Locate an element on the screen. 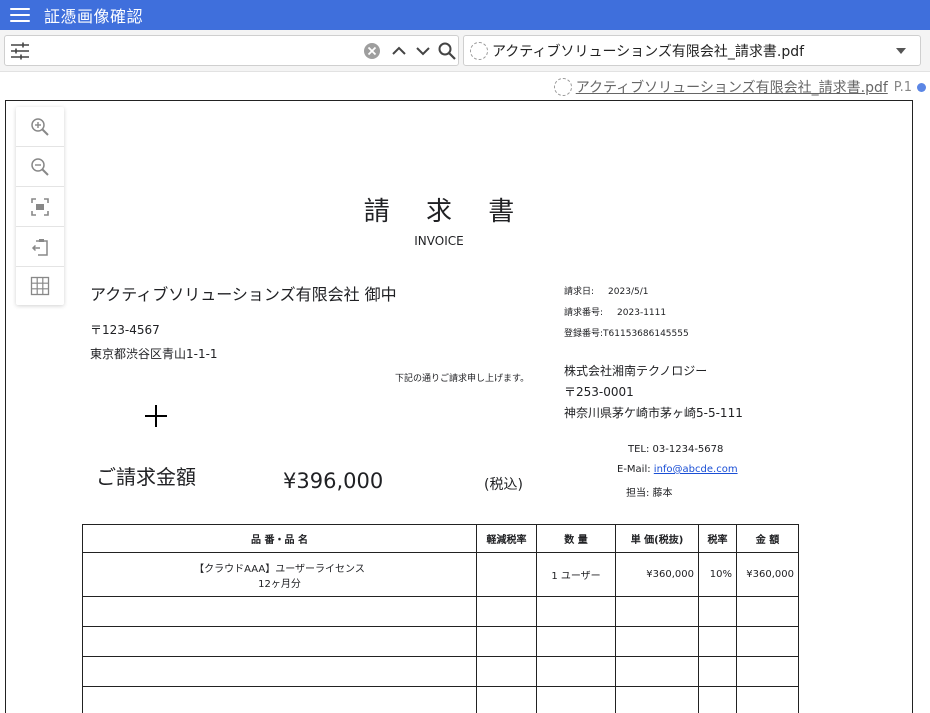  customer-name: アクティブソリューションズ有限会社 御中 is located at coordinates (243, 294).